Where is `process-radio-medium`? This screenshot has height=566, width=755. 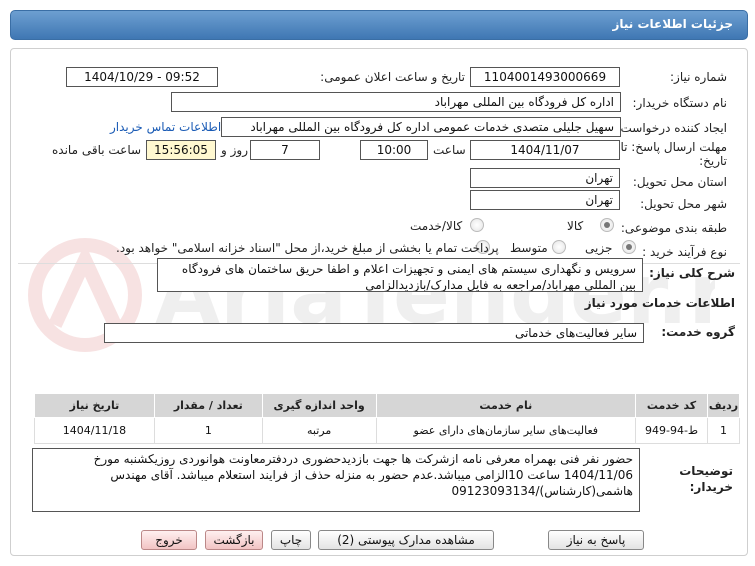 process-radio-medium is located at coordinates (559, 247).